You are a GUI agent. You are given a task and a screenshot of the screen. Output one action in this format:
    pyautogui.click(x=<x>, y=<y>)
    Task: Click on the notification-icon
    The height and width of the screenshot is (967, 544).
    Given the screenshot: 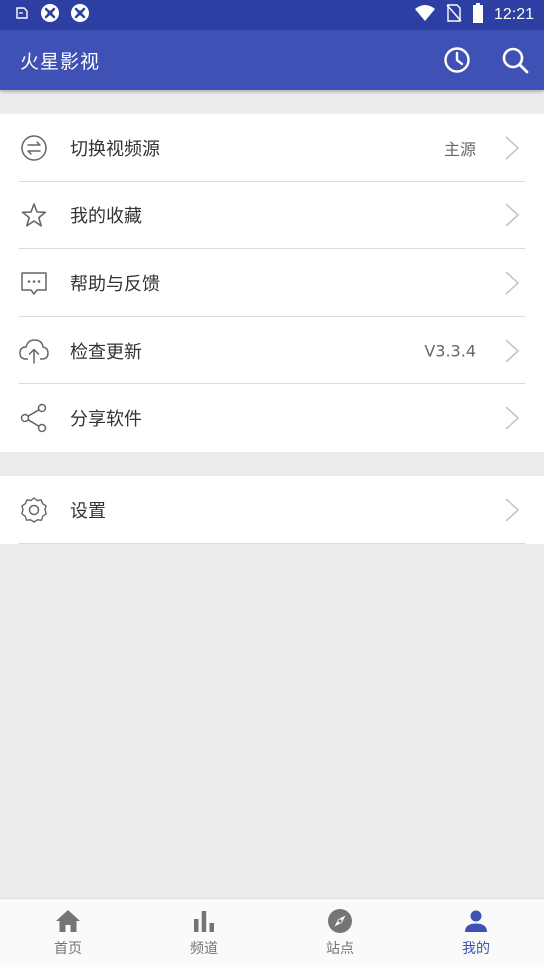 What is the action you would take?
    pyautogui.click(x=22, y=15)
    